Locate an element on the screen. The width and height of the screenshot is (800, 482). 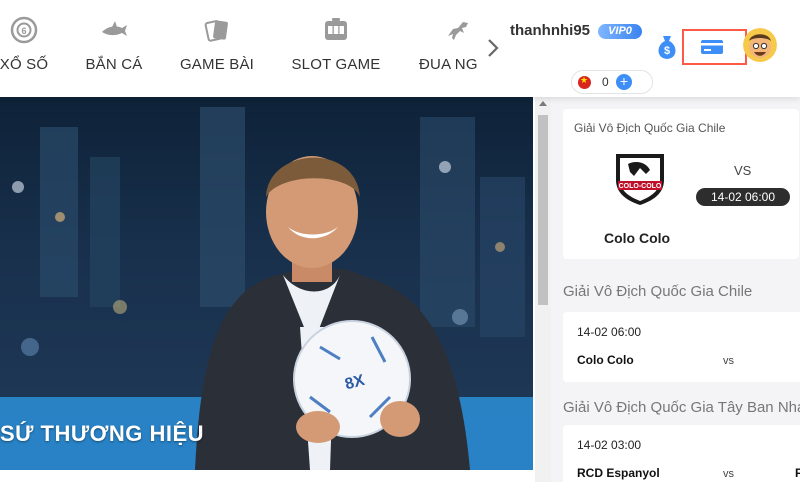
scrollbar is located at coordinates (543, 289).